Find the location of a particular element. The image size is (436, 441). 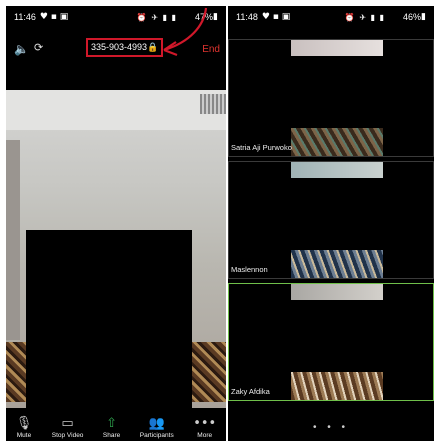

notification-icons: ♥ ▪ ▣ is located at coordinates (54, 17).